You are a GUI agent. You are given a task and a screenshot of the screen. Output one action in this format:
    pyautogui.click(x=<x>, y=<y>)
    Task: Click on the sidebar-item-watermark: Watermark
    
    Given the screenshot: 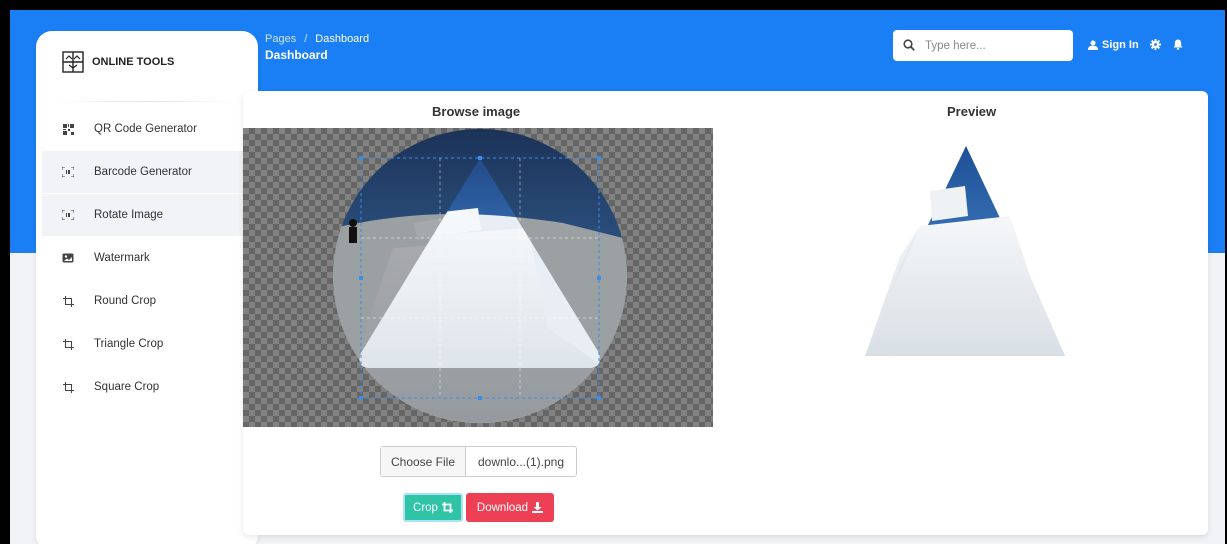 What is the action you would take?
    pyautogui.click(x=148, y=258)
    